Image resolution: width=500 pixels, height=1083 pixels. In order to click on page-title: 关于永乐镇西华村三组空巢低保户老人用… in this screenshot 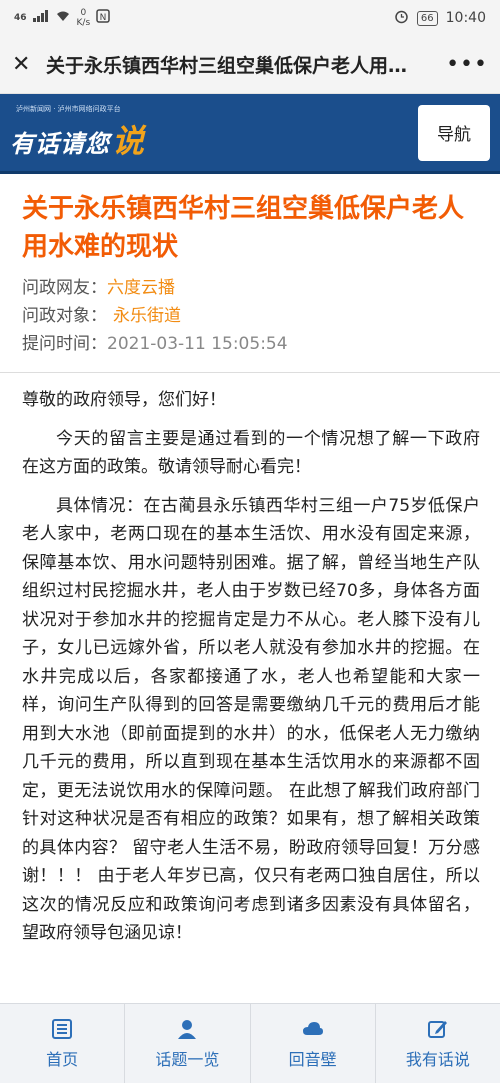, I will do `click(227, 66)`.